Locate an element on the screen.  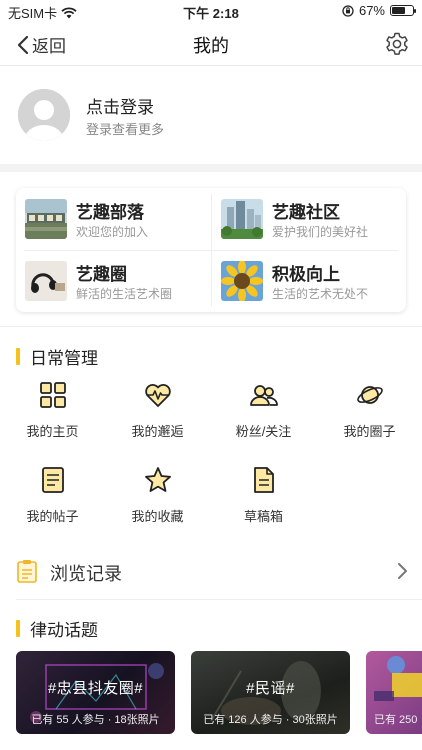
star-icon is located at coordinates (157, 479).